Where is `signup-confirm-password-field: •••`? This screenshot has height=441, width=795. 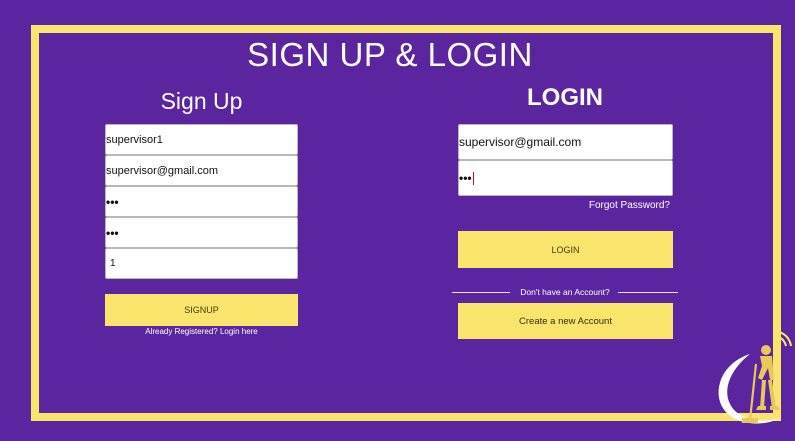 signup-confirm-password-field: ••• is located at coordinates (201, 232).